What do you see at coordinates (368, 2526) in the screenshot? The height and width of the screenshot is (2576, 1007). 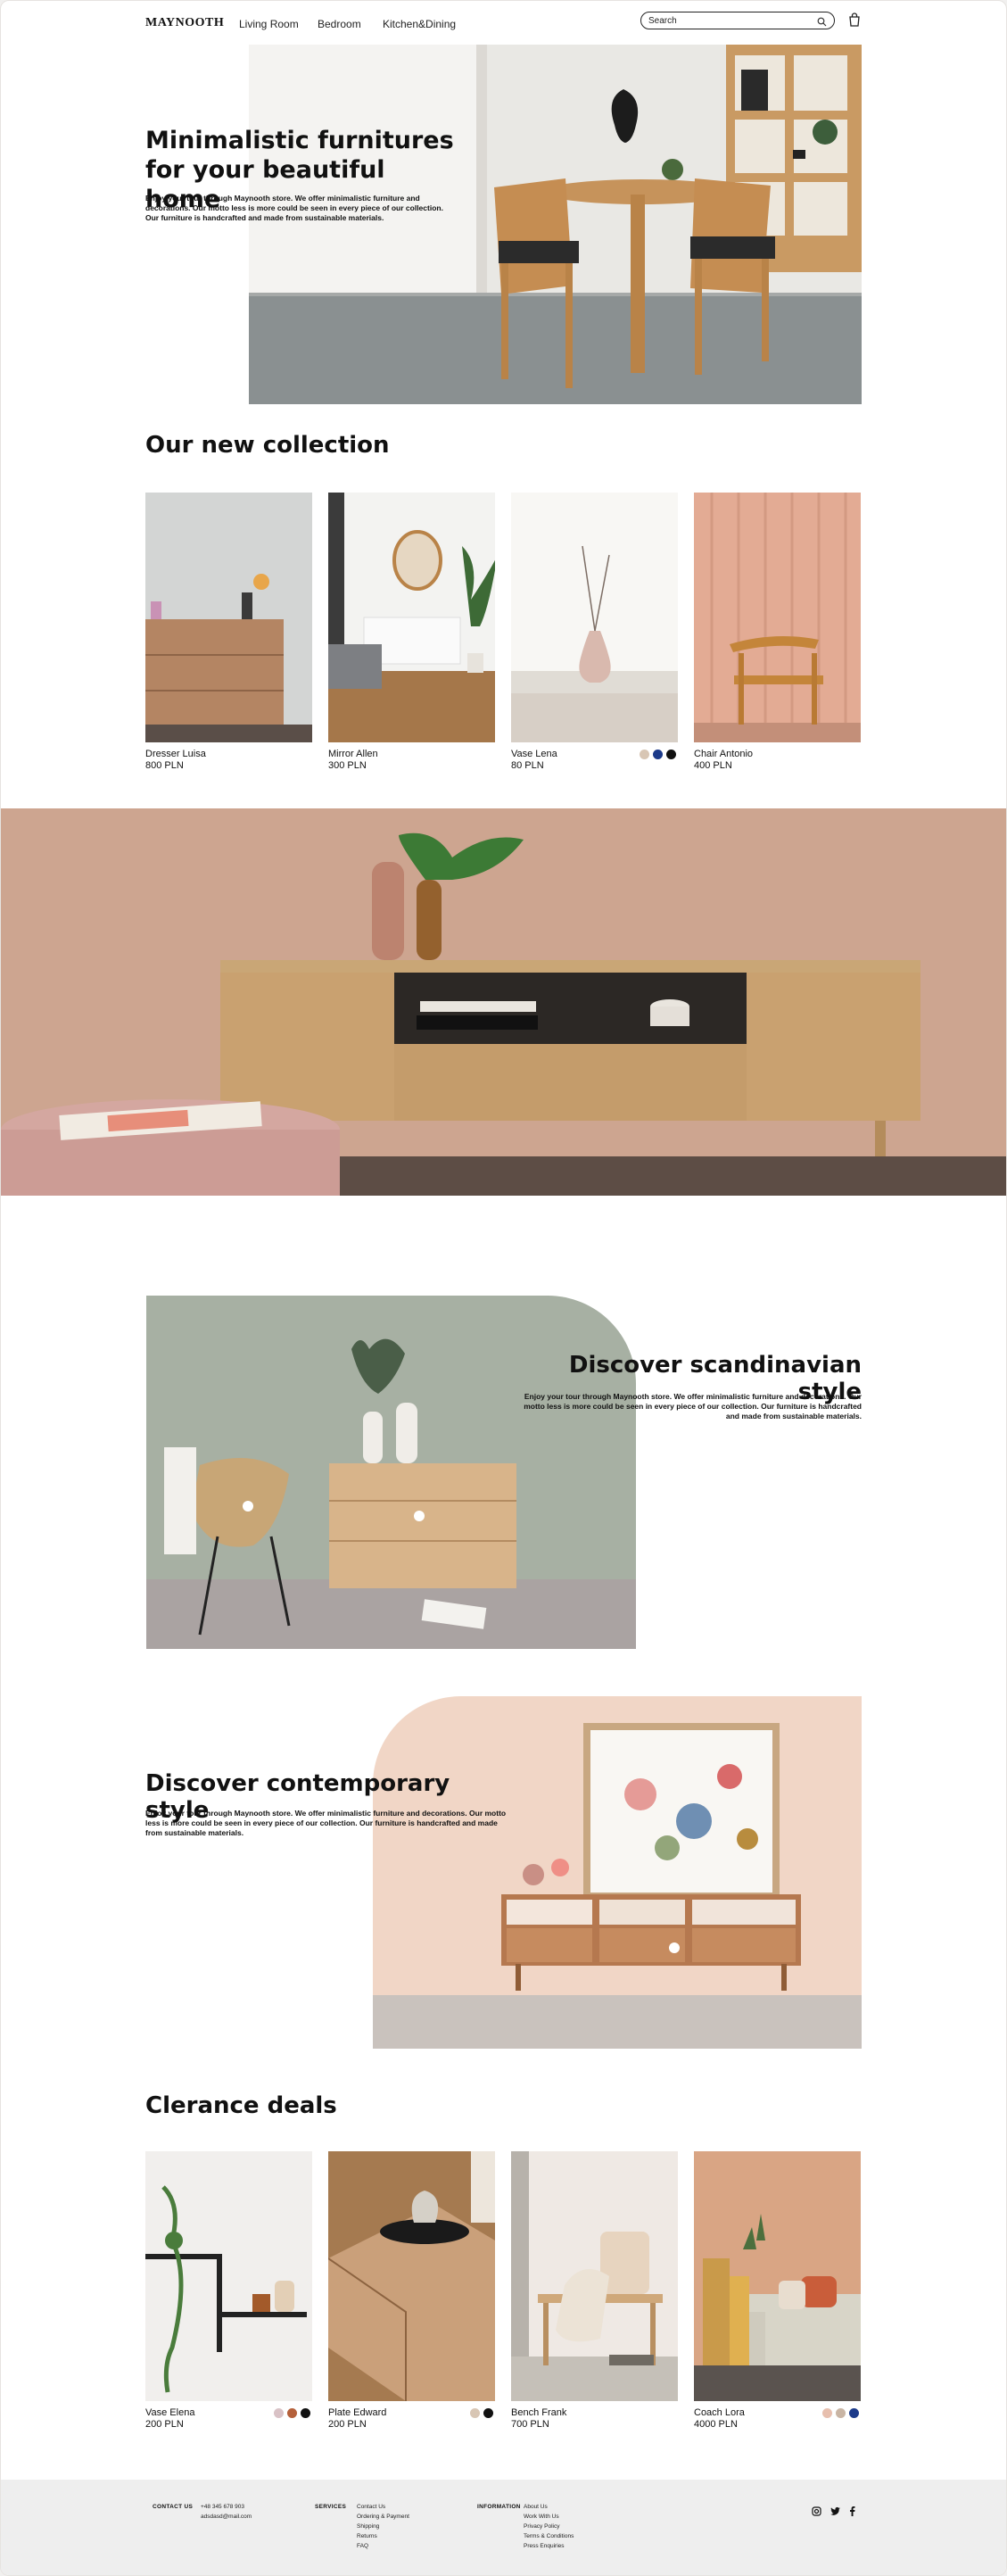 I see `footer-link-shipping: Shipping` at bounding box center [368, 2526].